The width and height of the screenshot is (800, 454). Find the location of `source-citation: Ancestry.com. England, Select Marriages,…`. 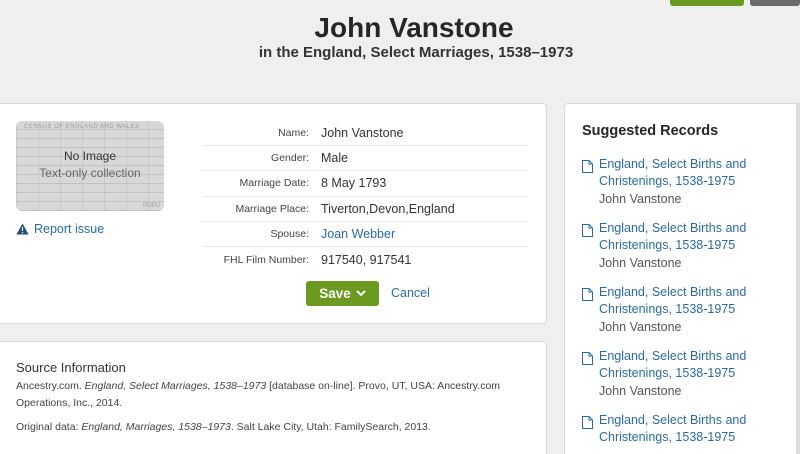

source-citation: Ancestry.com. England, Select Marriages,… is located at coordinates (273, 395).